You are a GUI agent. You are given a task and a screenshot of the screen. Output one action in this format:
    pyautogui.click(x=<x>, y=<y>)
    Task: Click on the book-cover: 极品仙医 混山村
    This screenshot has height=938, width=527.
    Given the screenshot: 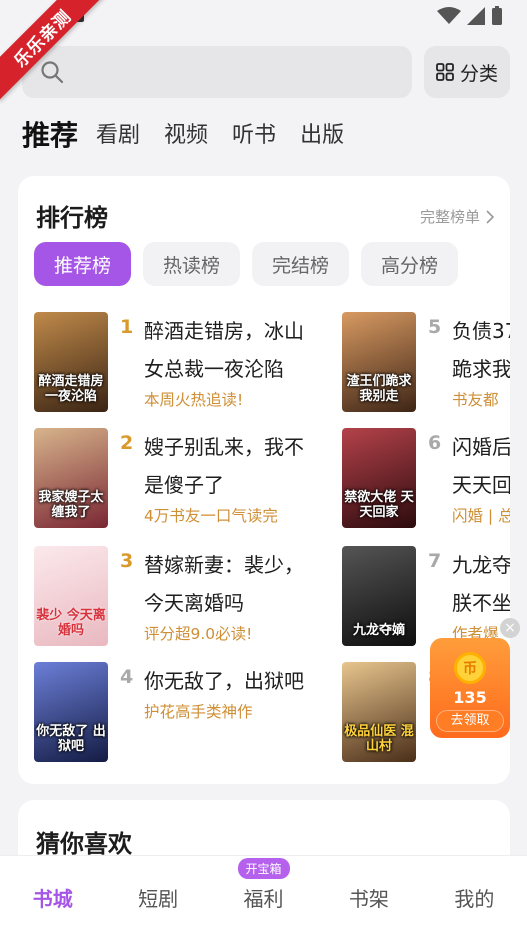 What is the action you would take?
    pyautogui.click(x=379, y=712)
    